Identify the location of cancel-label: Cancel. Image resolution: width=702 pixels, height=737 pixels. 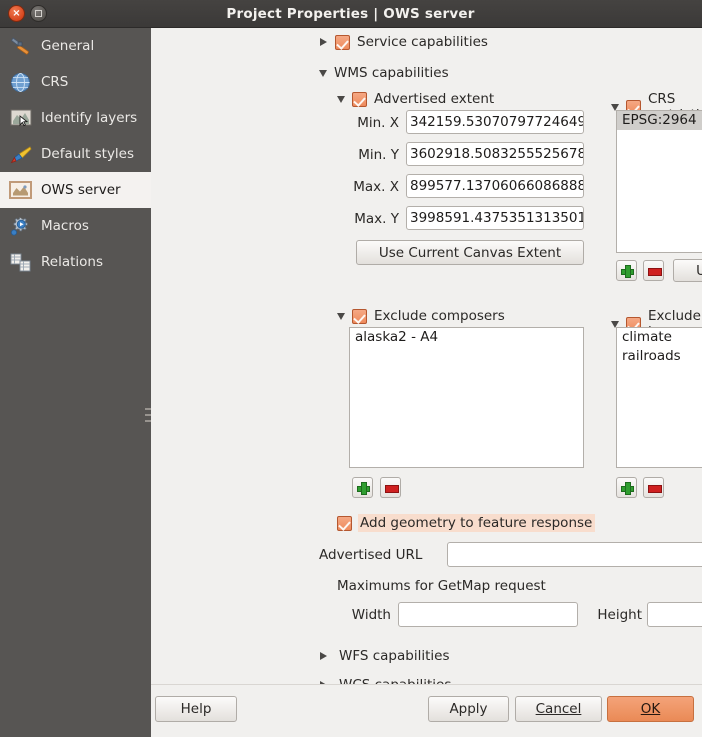
(558, 709).